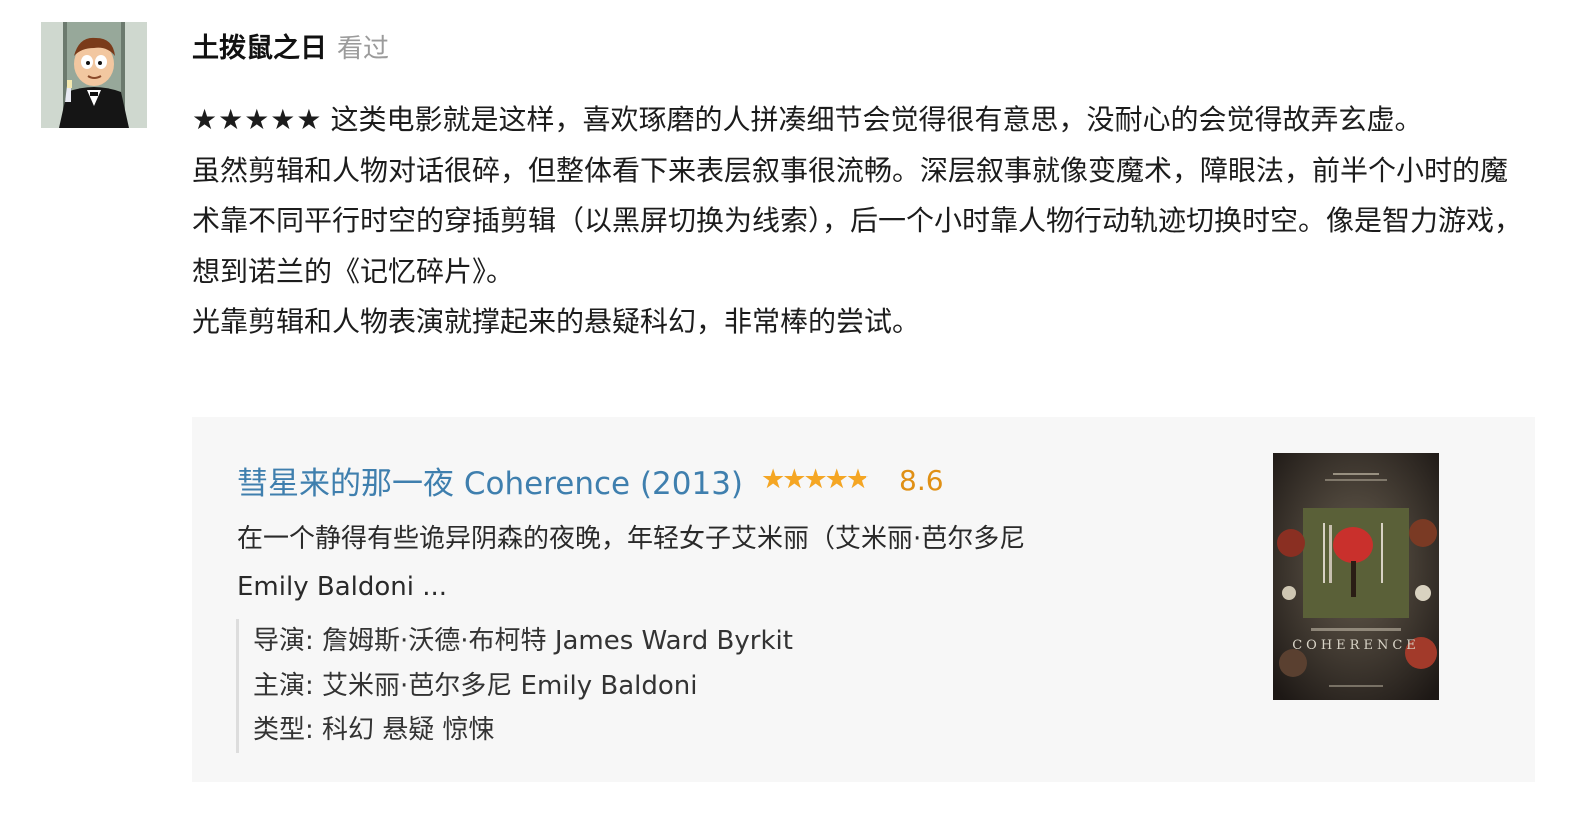 The height and width of the screenshot is (813, 1595). I want to click on synopsis-line: 在一个静得有些诡异阴森的夜晚，年轻女子艾米丽（艾米丽·芭尔多尼, so click(631, 539).